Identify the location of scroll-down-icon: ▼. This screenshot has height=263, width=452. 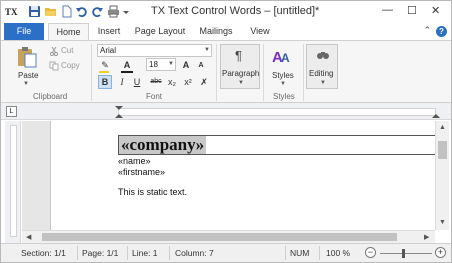
(442, 222).